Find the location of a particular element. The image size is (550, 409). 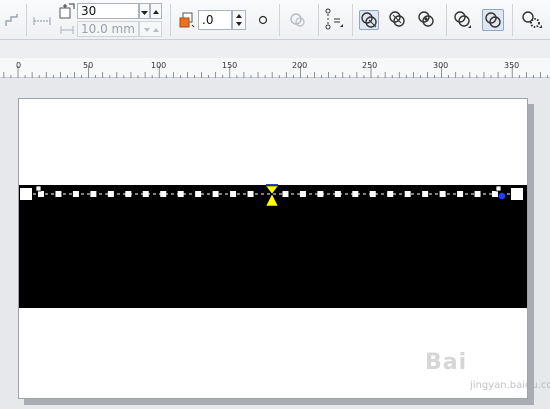

blend-start-handle is located at coordinates (38, 188).